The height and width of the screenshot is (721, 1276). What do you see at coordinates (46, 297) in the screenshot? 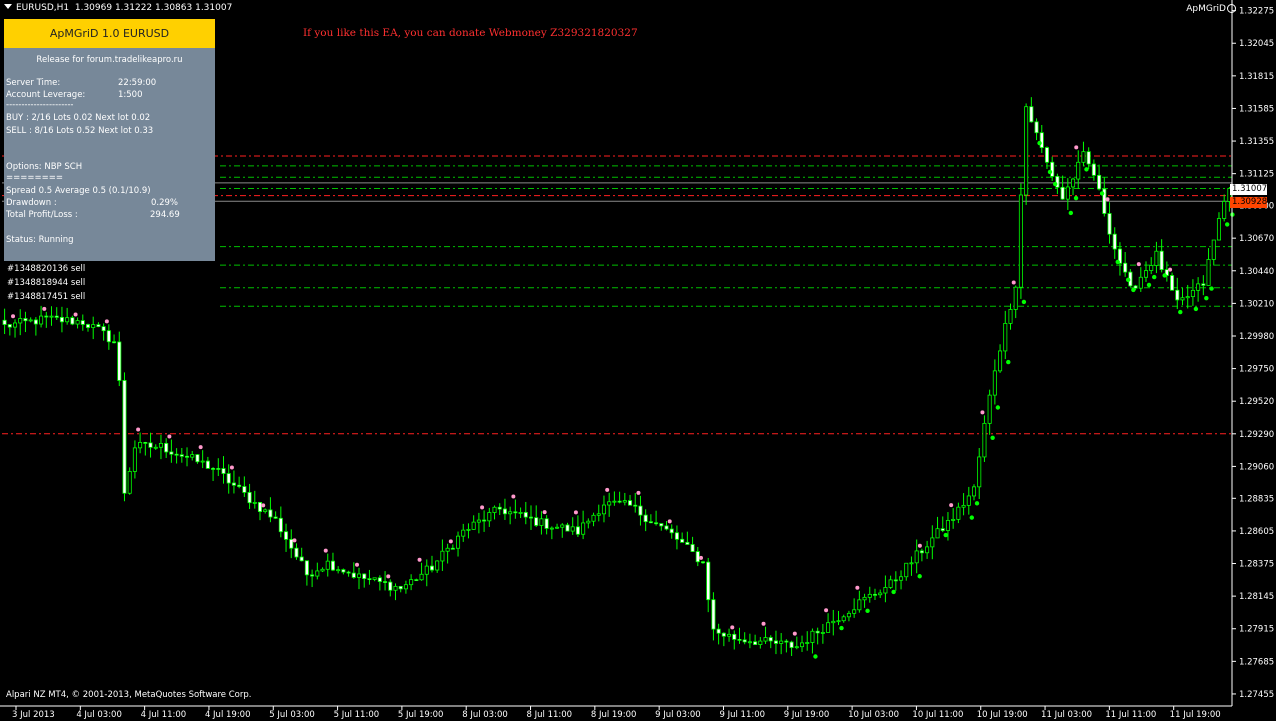
I see `order-label: #1348817451 sell` at bounding box center [46, 297].